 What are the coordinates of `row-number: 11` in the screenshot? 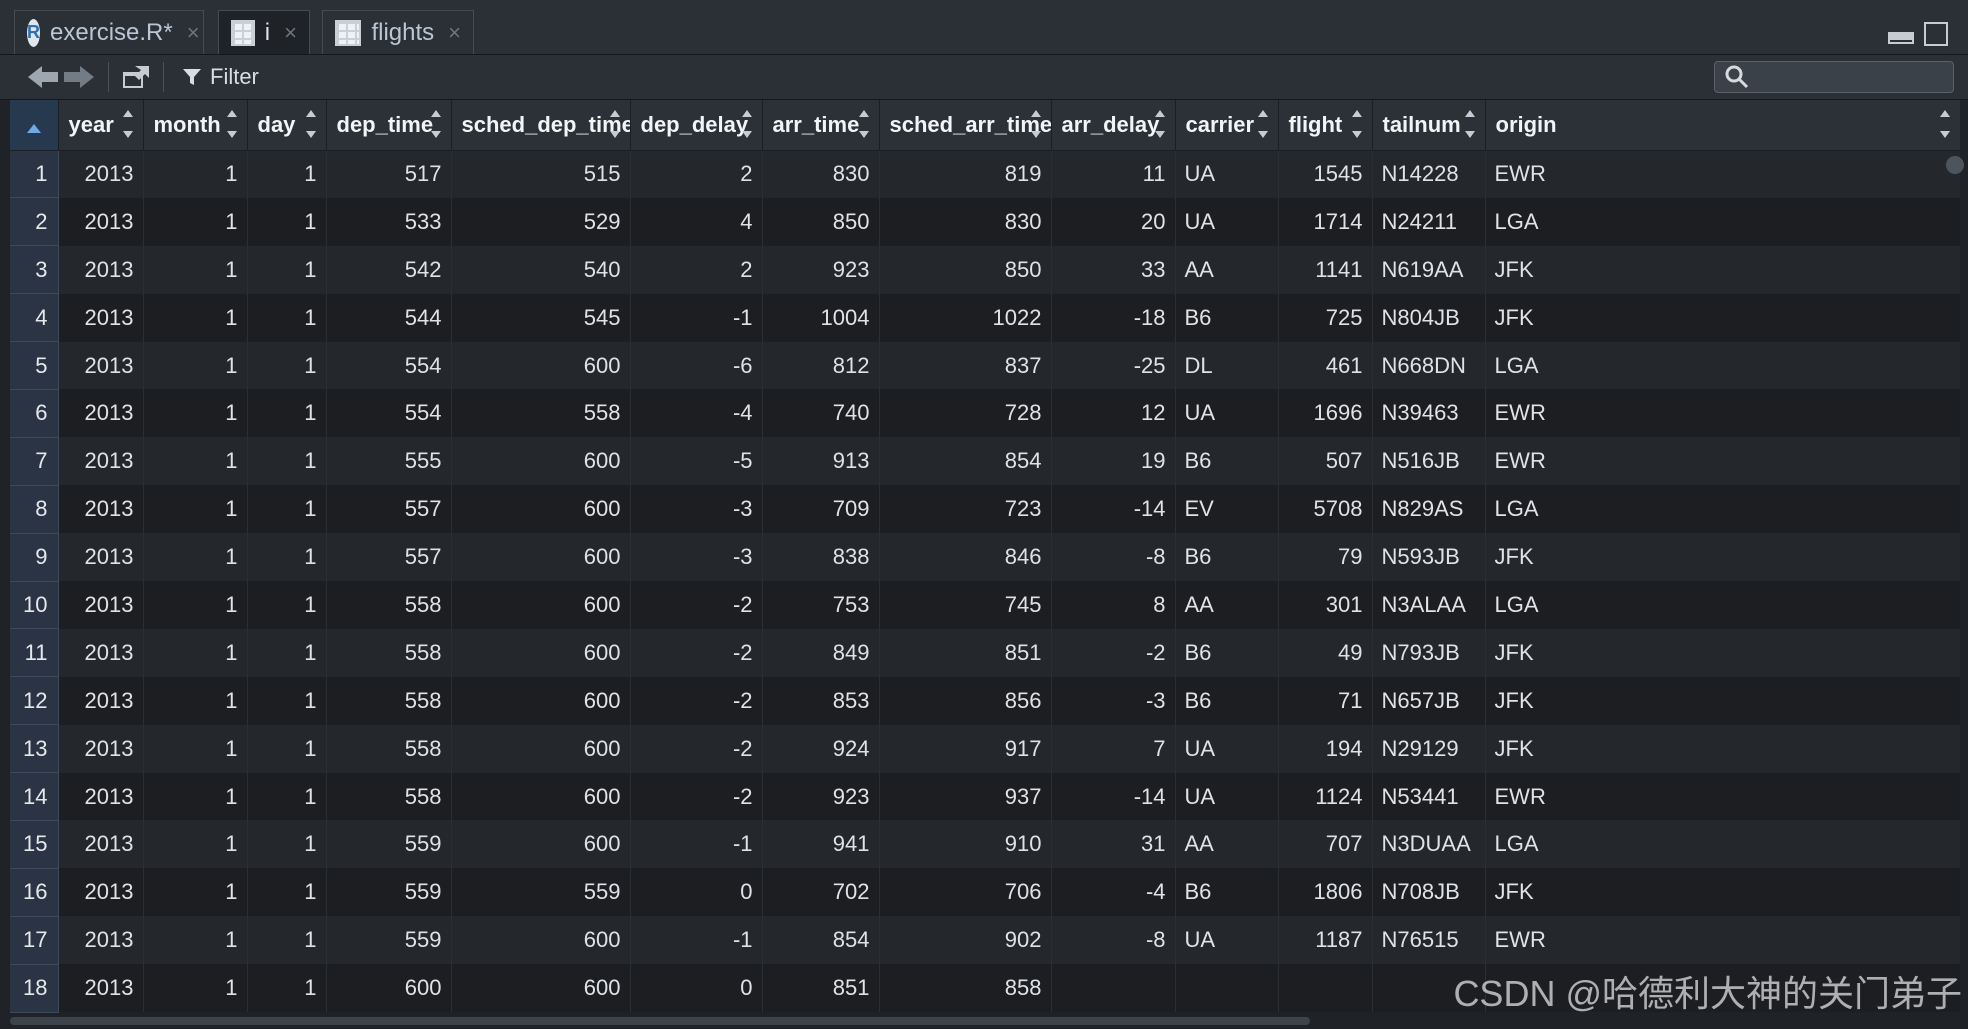 It's located at (34, 653).